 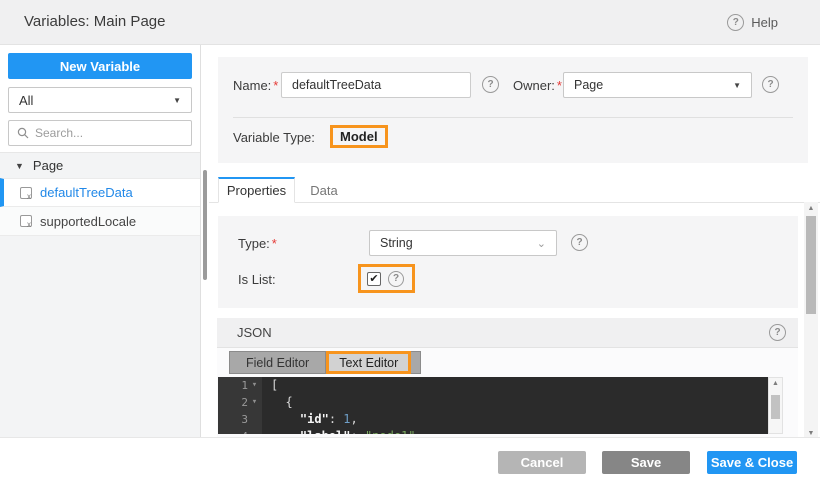 I want to click on tree-item-defaulttreedata: x defaultTreeData, so click(x=100, y=192).